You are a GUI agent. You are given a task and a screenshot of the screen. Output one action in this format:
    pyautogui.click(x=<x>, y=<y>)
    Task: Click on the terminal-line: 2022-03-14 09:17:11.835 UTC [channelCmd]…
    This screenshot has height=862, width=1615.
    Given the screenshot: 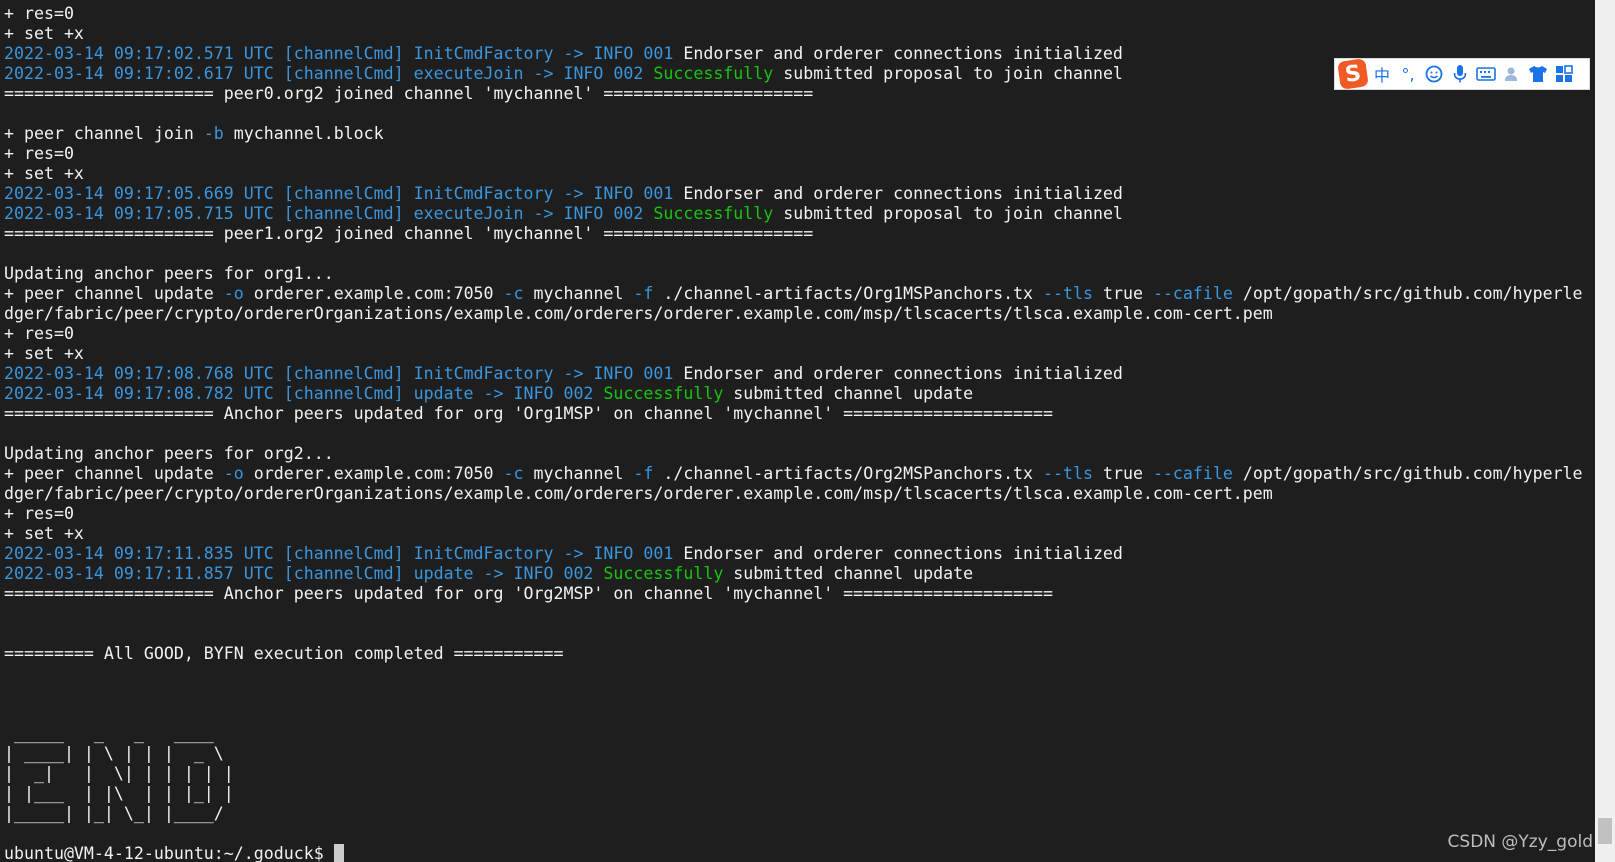 What is the action you would take?
    pyautogui.click(x=793, y=554)
    